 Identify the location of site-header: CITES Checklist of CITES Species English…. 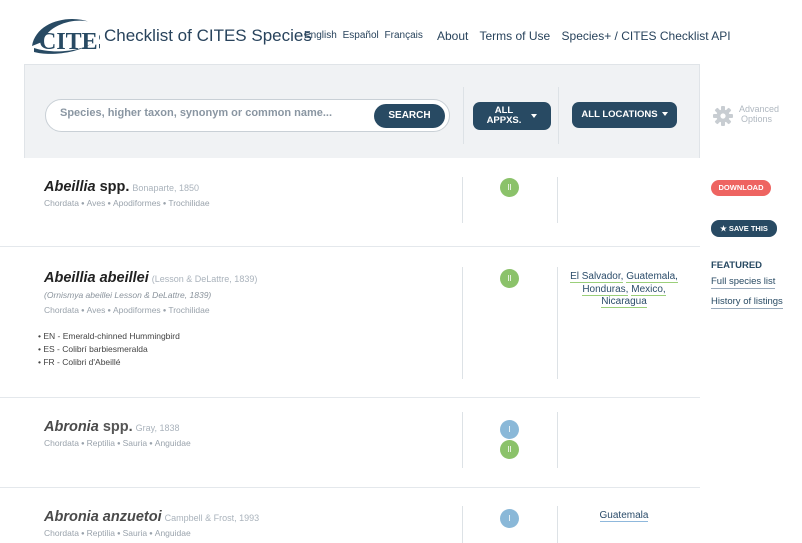
(401, 35).